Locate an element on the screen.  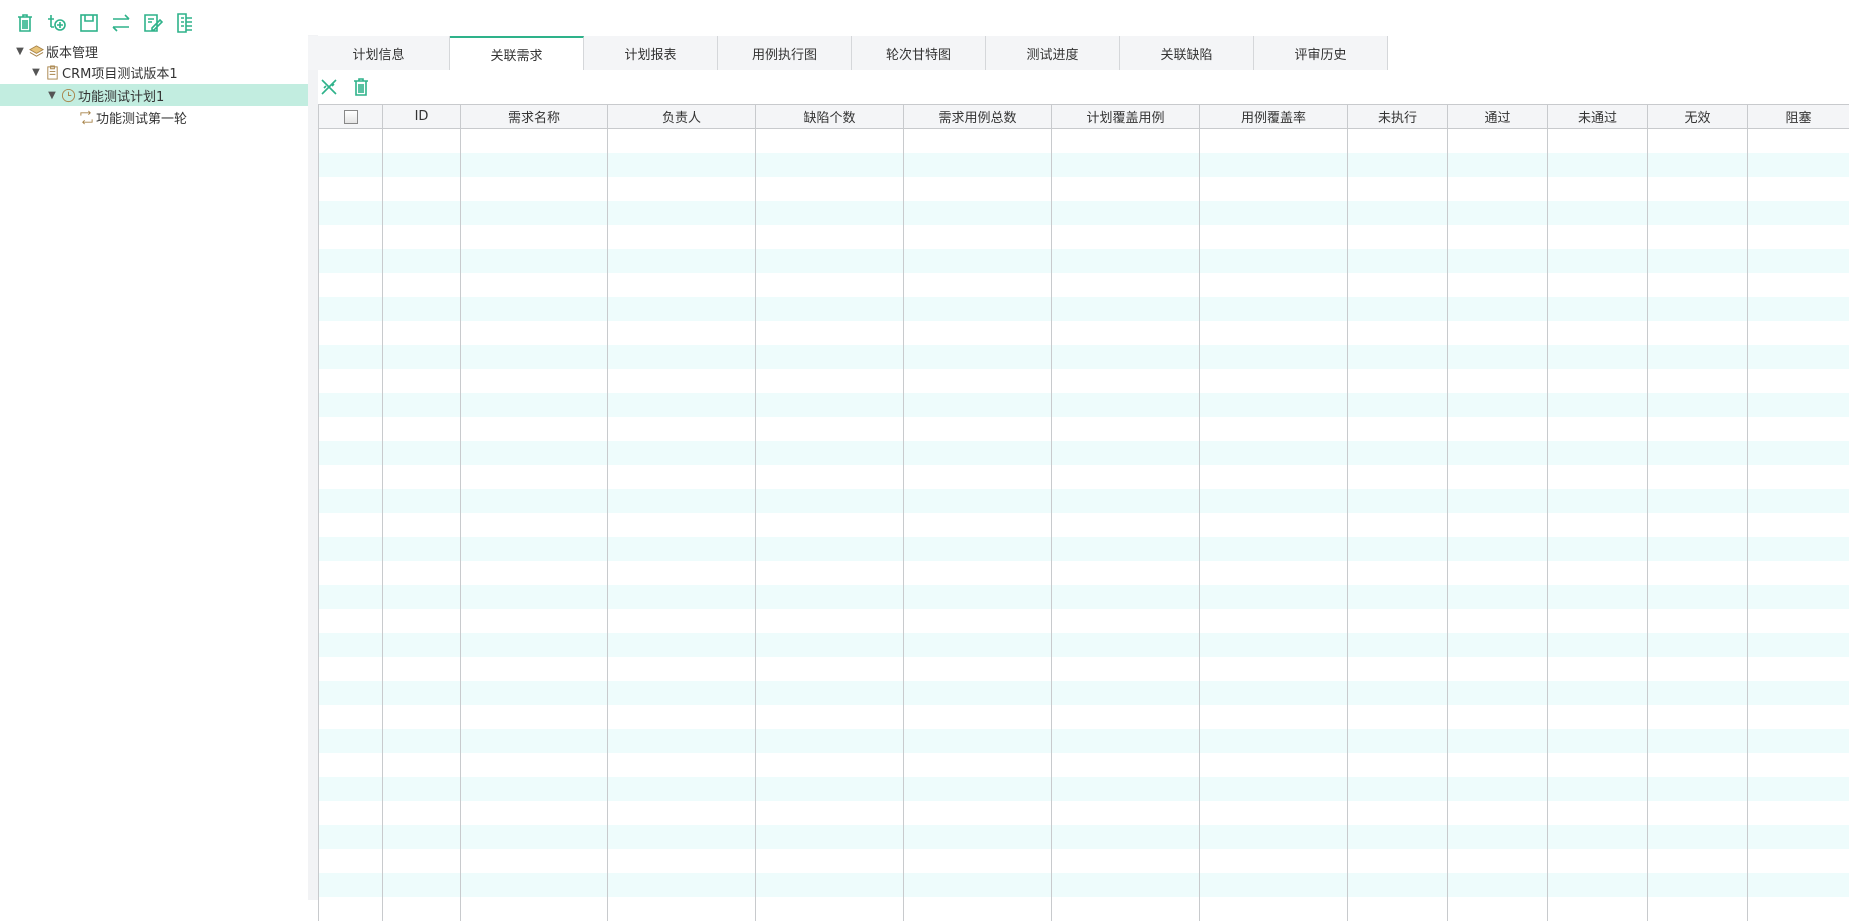
tab-6: 关联缺陷 is located at coordinates (1187, 53).